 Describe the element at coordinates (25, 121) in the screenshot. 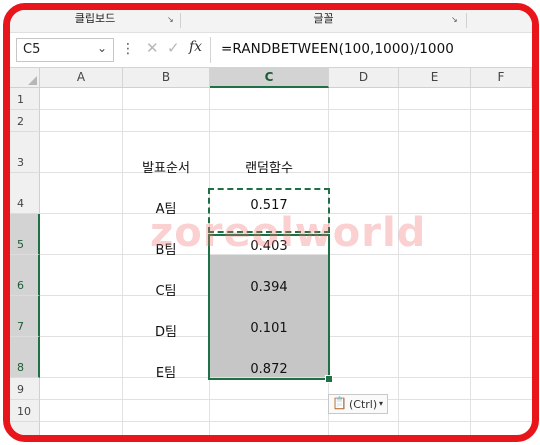

I see `row-header-2: 2` at that location.